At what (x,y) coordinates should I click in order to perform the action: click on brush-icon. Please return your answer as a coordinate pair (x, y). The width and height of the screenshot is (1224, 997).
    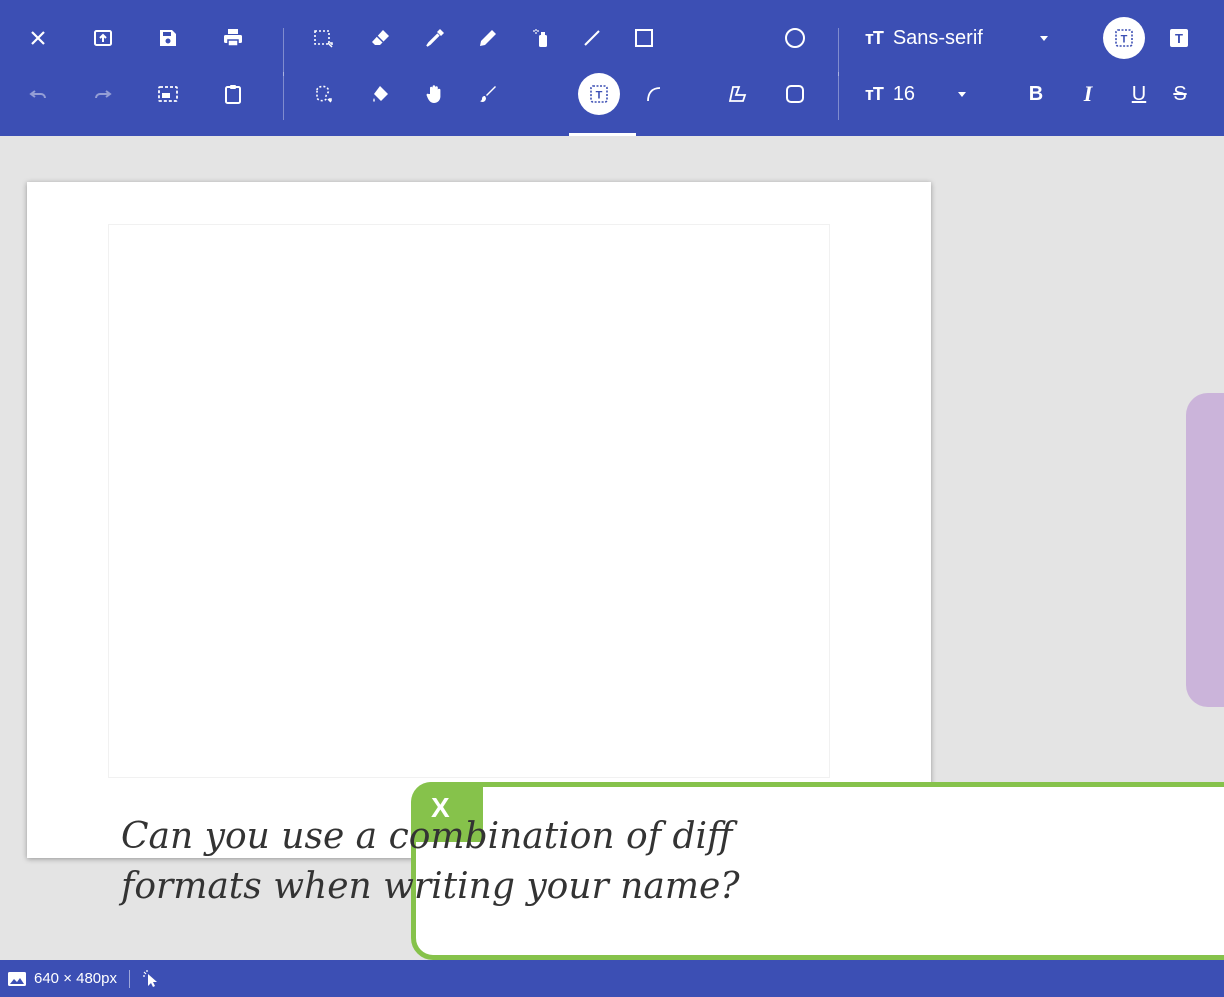
    Looking at the image, I should click on (488, 94).